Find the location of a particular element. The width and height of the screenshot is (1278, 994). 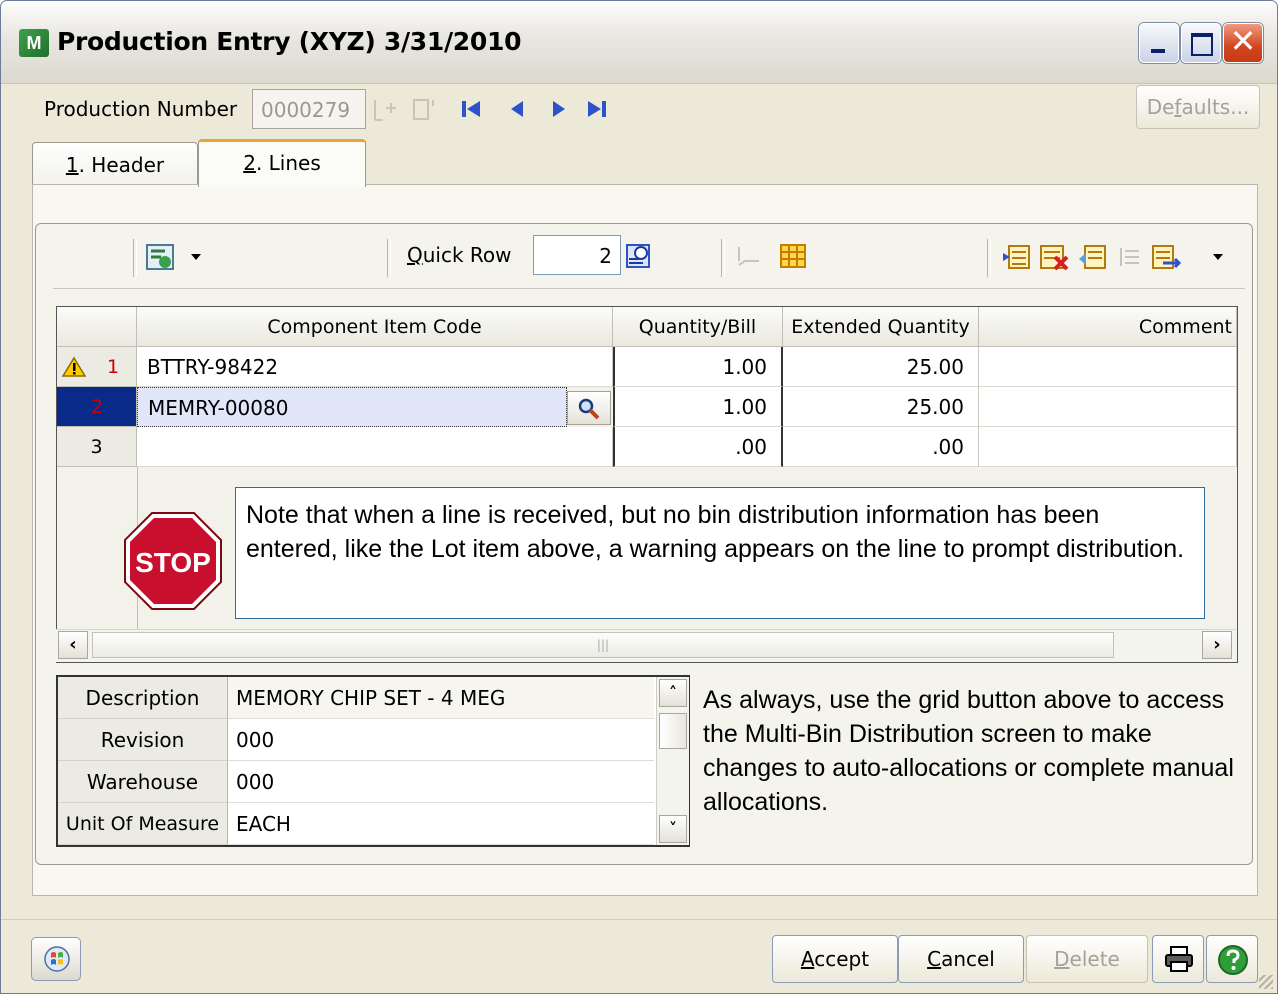

last-record-icon is located at coordinates (598, 109).